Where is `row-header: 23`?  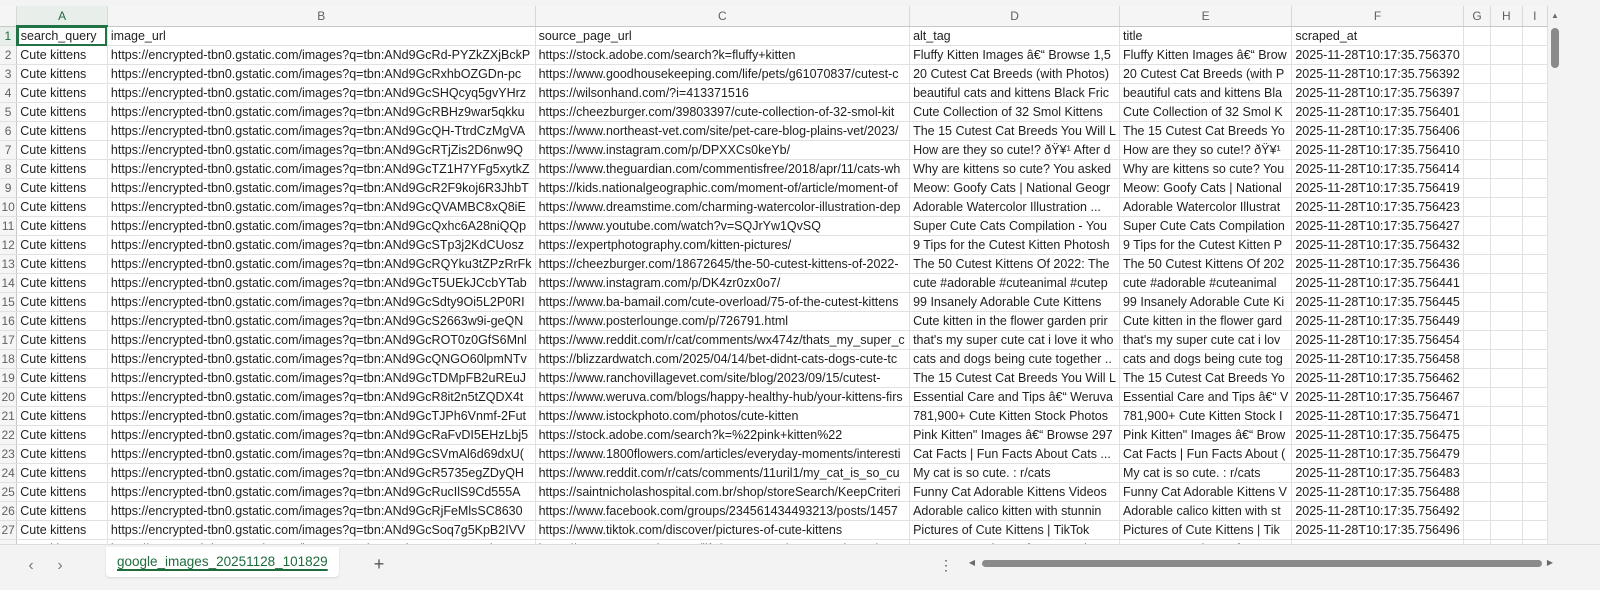 row-header: 23 is located at coordinates (9, 454).